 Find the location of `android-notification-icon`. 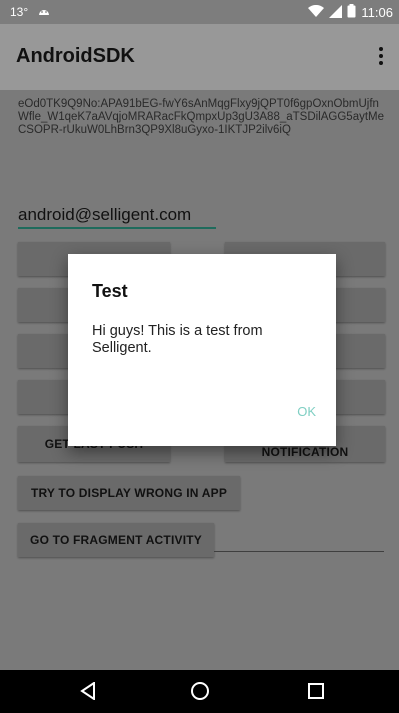

android-notification-icon is located at coordinates (44, 12).